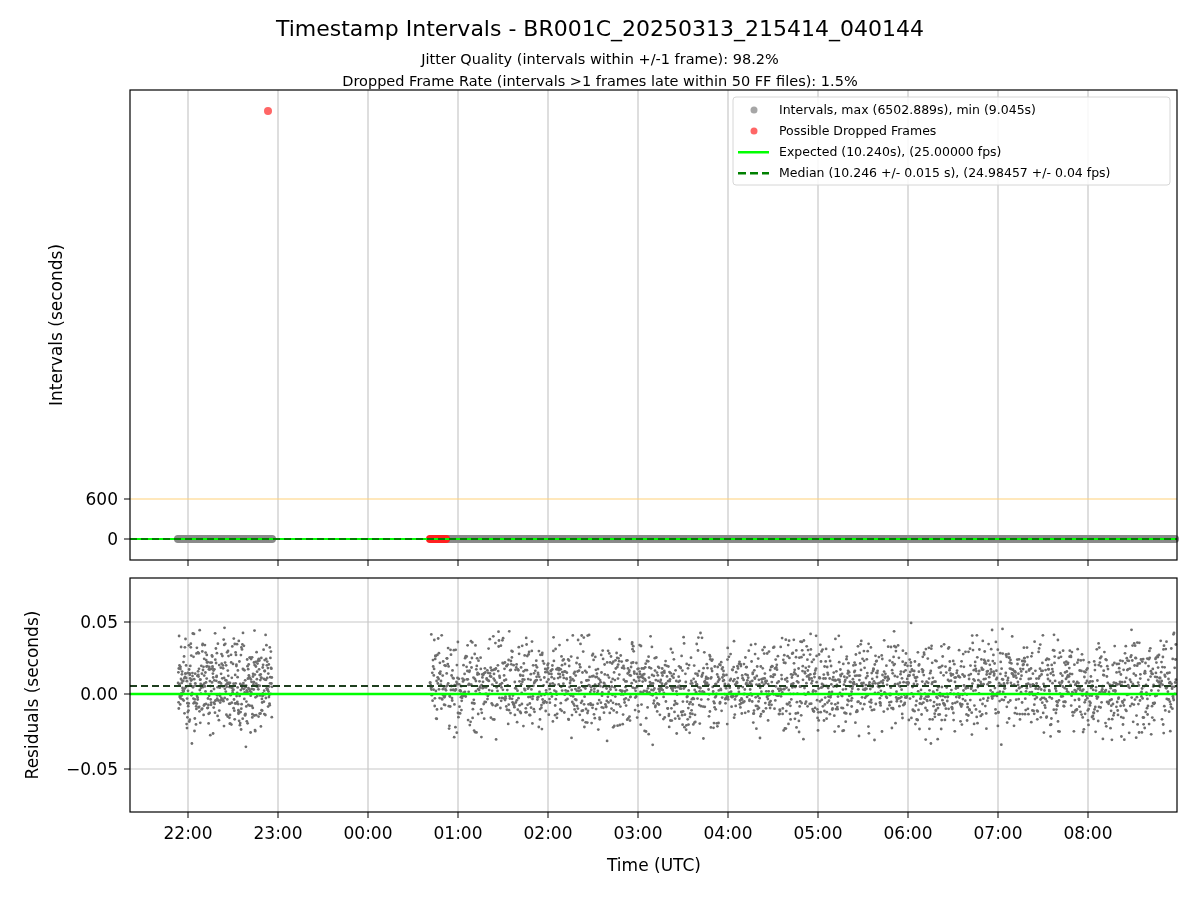 The width and height of the screenshot is (1200, 900). I want to click on legend-label: Intervals, max (6502.889s), min (9.045s), so click(907, 109).